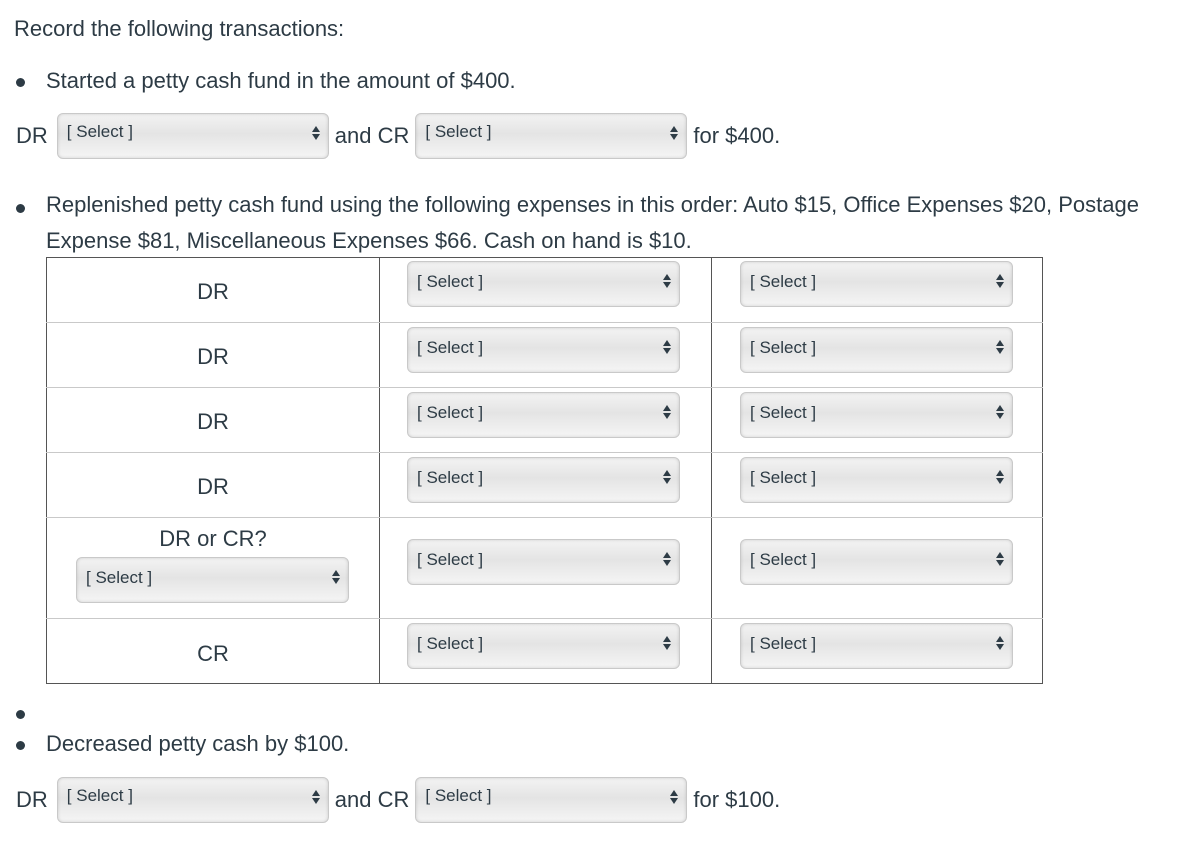 The width and height of the screenshot is (1200, 860). What do you see at coordinates (179, 28) in the screenshot?
I see `instructions-heading: Record the following transactions:` at bounding box center [179, 28].